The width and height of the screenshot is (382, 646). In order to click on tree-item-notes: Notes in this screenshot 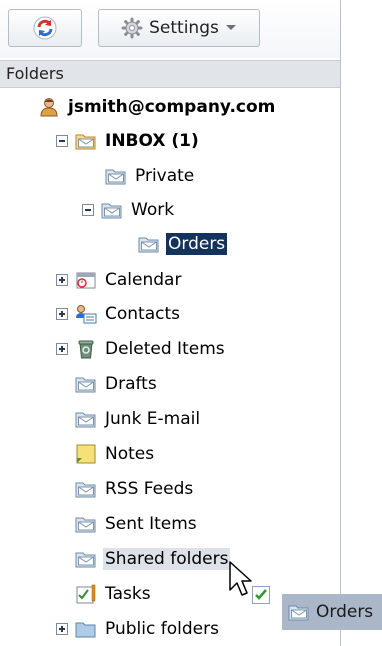, I will do `click(115, 454)`.